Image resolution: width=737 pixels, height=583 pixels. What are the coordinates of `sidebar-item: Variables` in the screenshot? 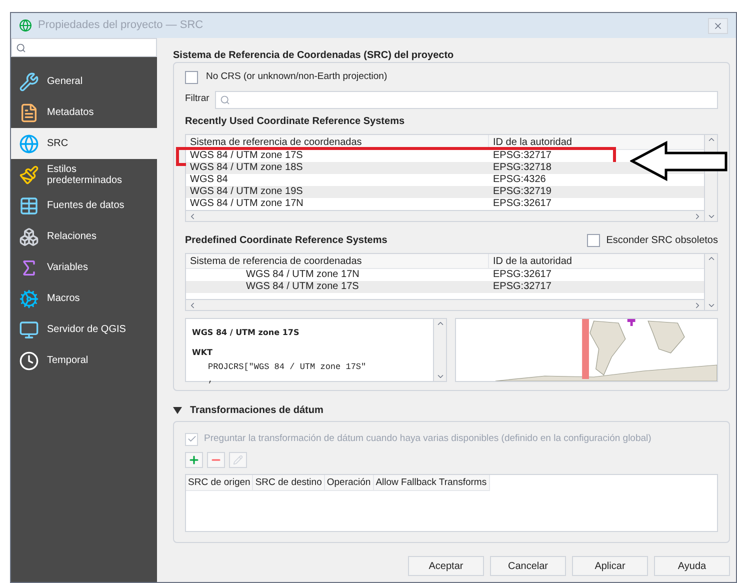 It's located at (84, 267).